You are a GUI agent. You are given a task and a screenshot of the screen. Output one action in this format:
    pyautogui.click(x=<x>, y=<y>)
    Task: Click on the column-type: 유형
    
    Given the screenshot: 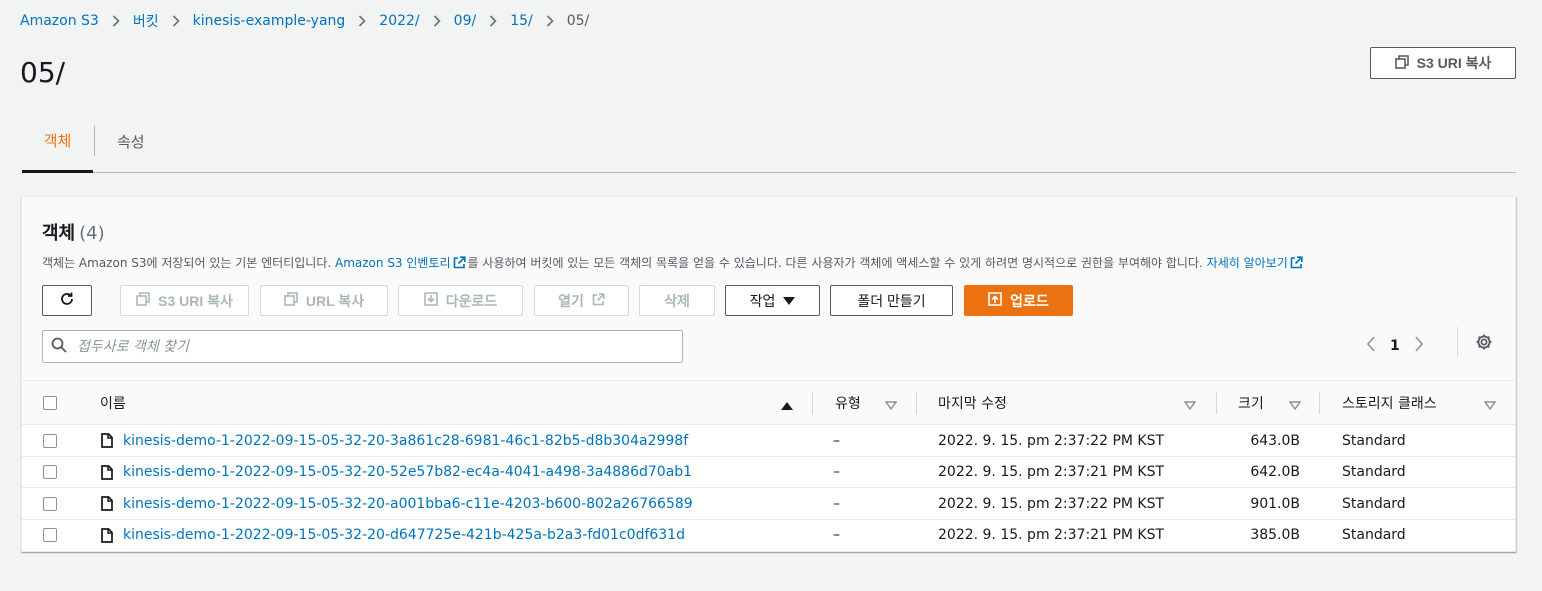 What is the action you would take?
    pyautogui.click(x=848, y=403)
    